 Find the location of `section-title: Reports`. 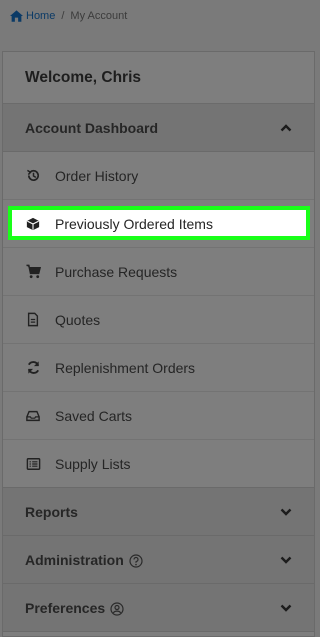

section-title: Reports is located at coordinates (51, 511).